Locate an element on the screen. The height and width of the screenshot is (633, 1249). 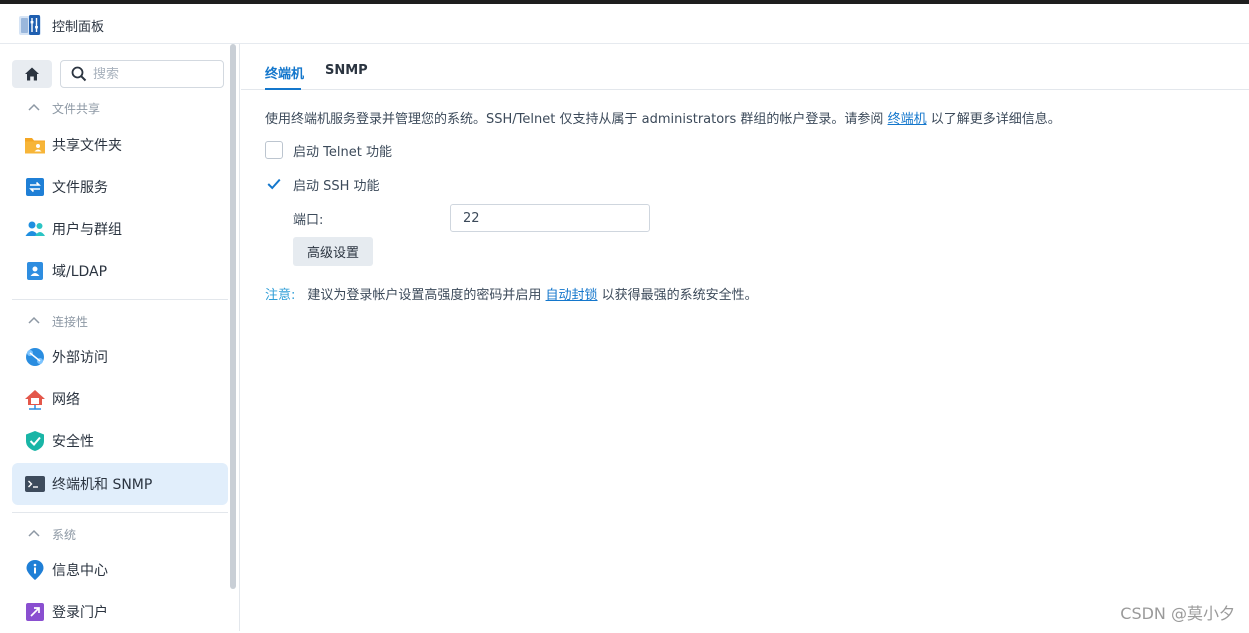
advanced-settings-button: 高级设置 is located at coordinates (333, 251).